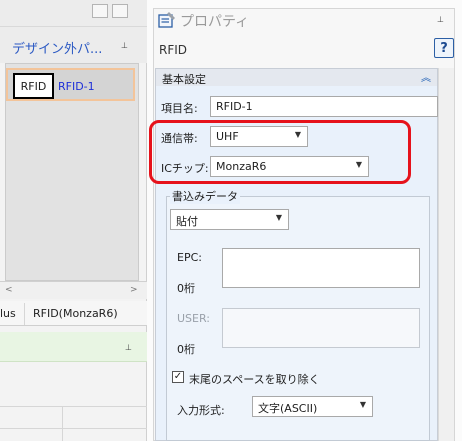  I want to click on tab-divider, so click(24, 314).